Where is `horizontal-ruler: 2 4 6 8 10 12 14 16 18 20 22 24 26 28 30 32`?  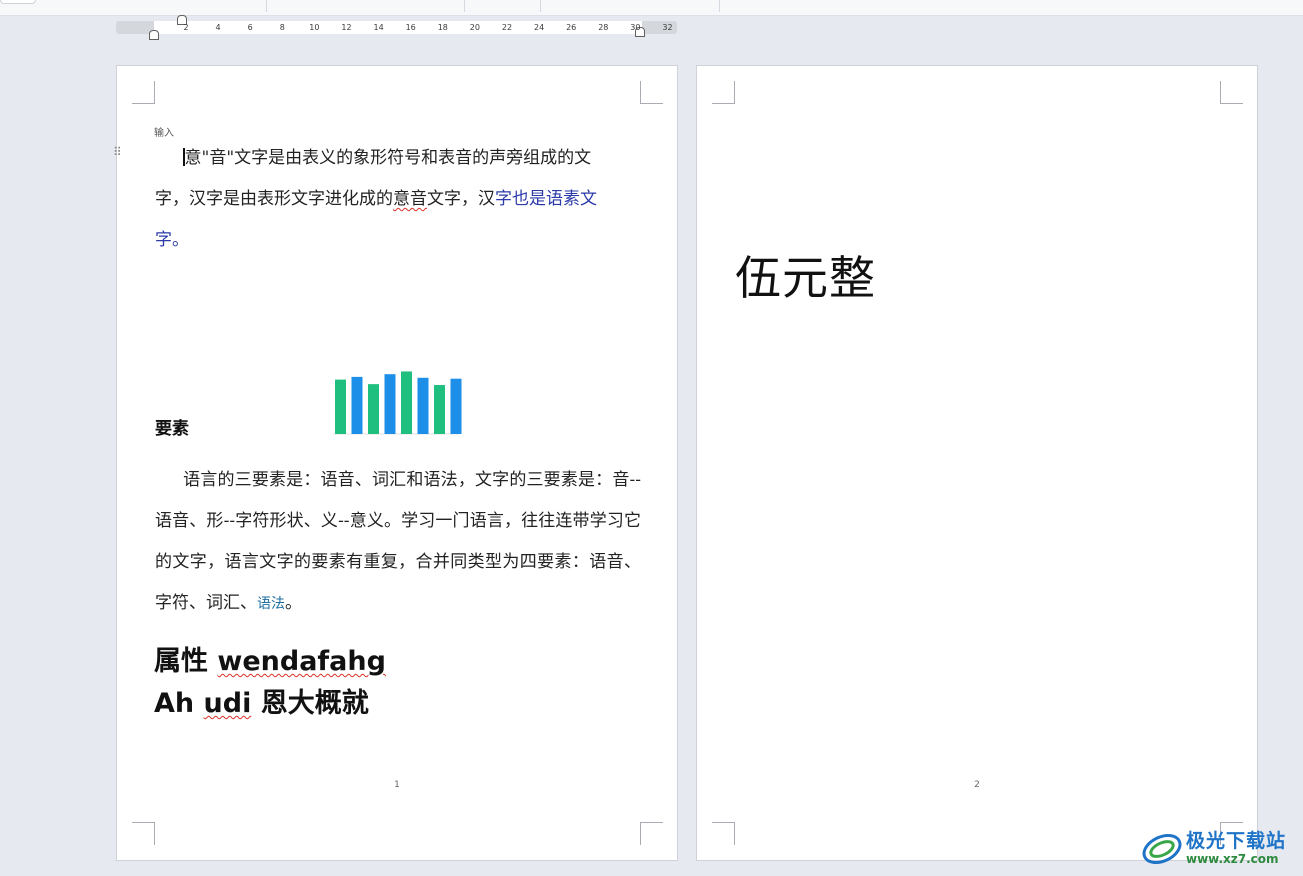 horizontal-ruler: 2 4 6 8 10 12 14 16 18 20 22 24 26 28 30 32 is located at coordinates (396, 27).